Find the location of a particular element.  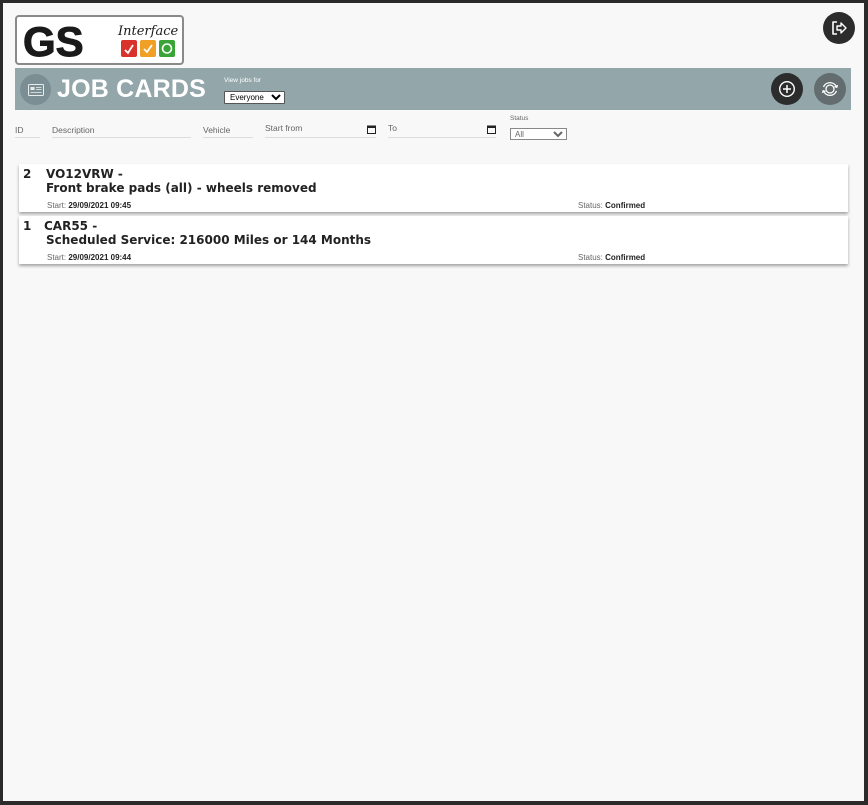

sync-icon is located at coordinates (830, 89).